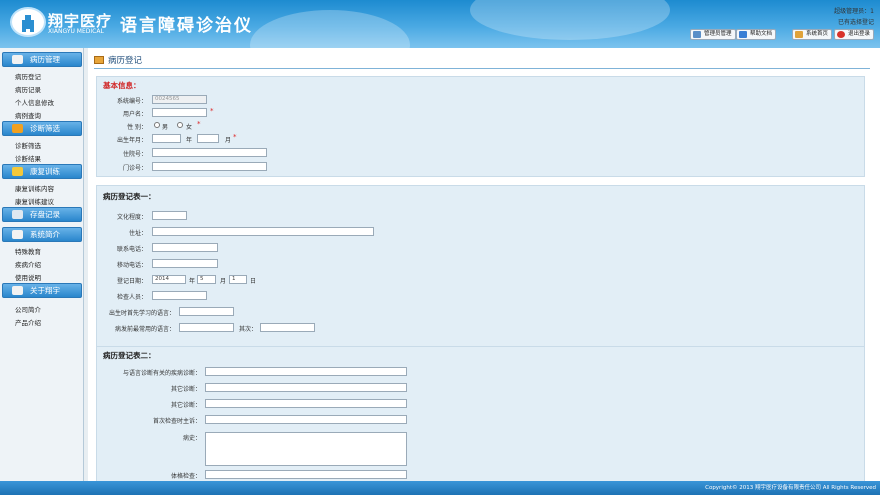 The width and height of the screenshot is (880, 495). Describe the element at coordinates (34, 188) in the screenshot. I see `sidebar-item-training-content: 康复训练内容` at that location.